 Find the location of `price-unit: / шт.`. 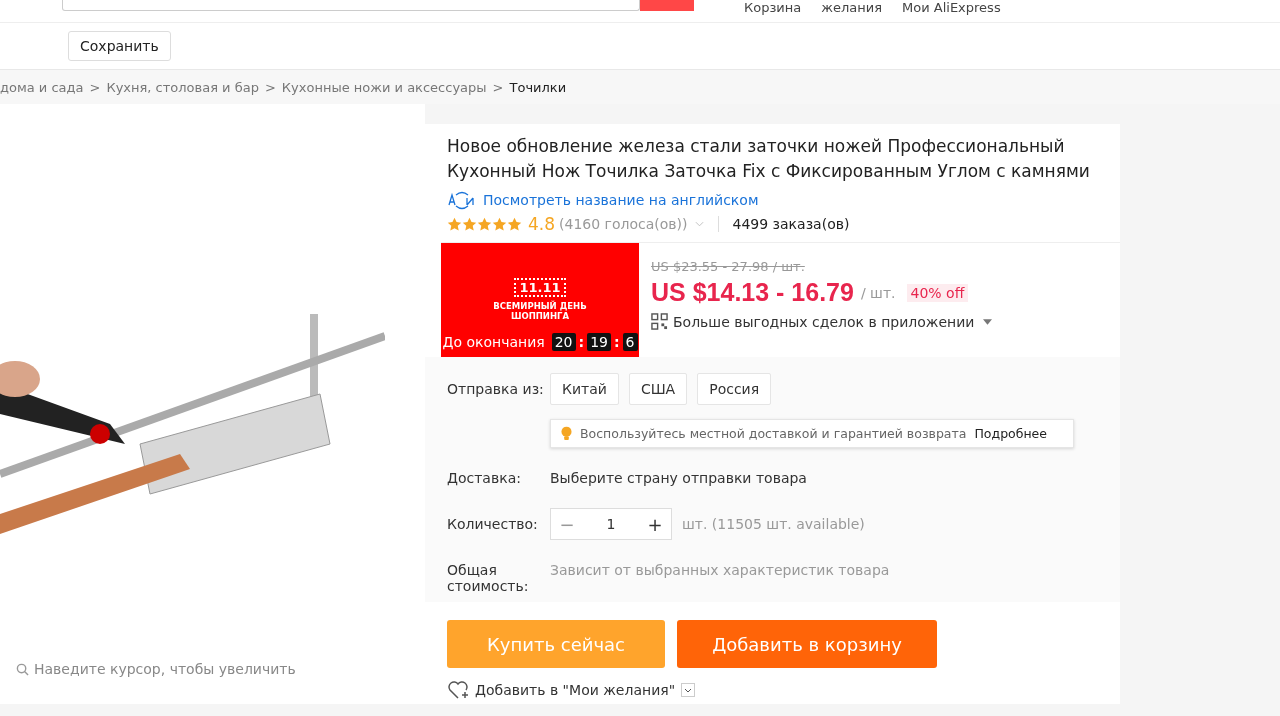

price-unit: / шт. is located at coordinates (878, 292).